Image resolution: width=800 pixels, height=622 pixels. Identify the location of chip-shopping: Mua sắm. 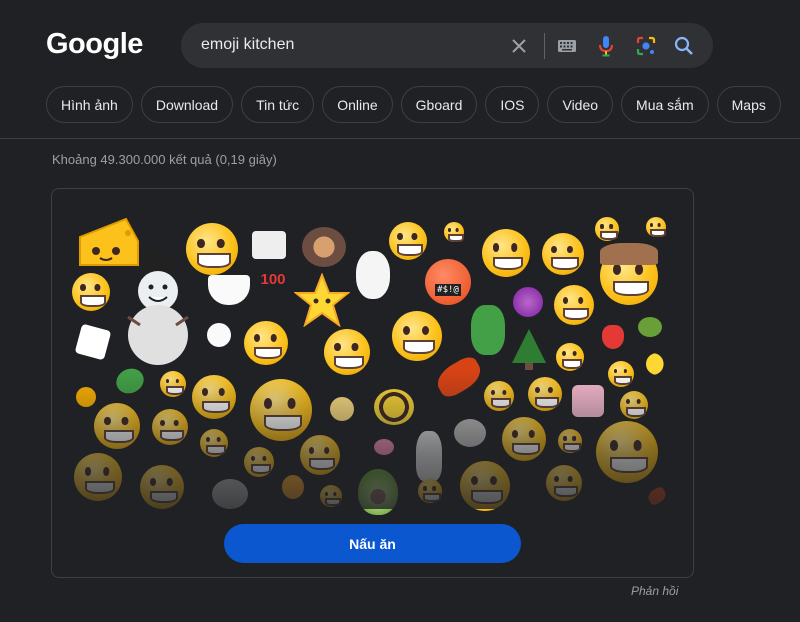
(665, 104).